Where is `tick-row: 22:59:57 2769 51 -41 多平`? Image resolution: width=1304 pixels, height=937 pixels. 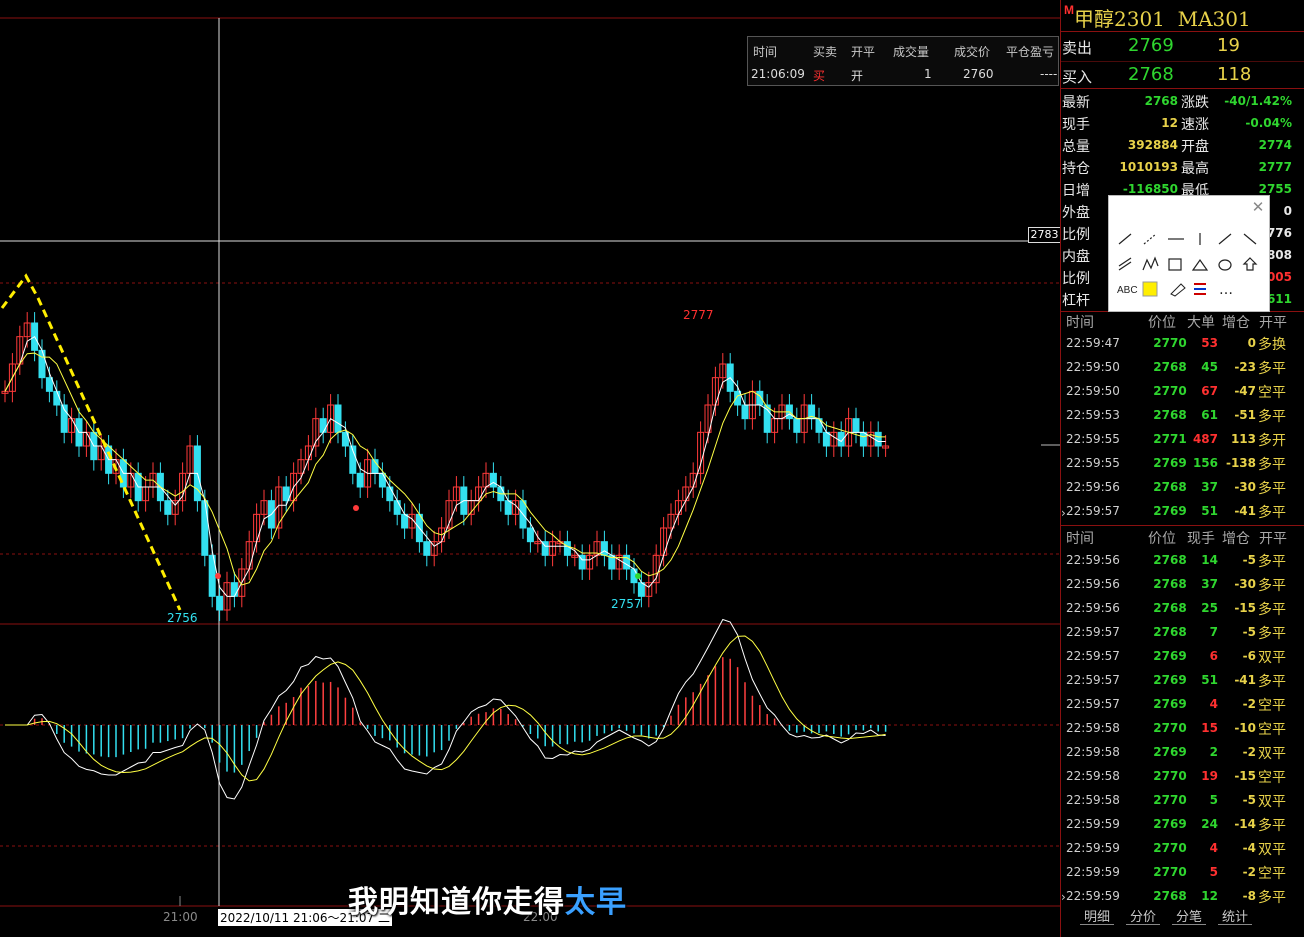 tick-row: 22:59:57 2769 51 -41 多平 is located at coordinates (1182, 680).